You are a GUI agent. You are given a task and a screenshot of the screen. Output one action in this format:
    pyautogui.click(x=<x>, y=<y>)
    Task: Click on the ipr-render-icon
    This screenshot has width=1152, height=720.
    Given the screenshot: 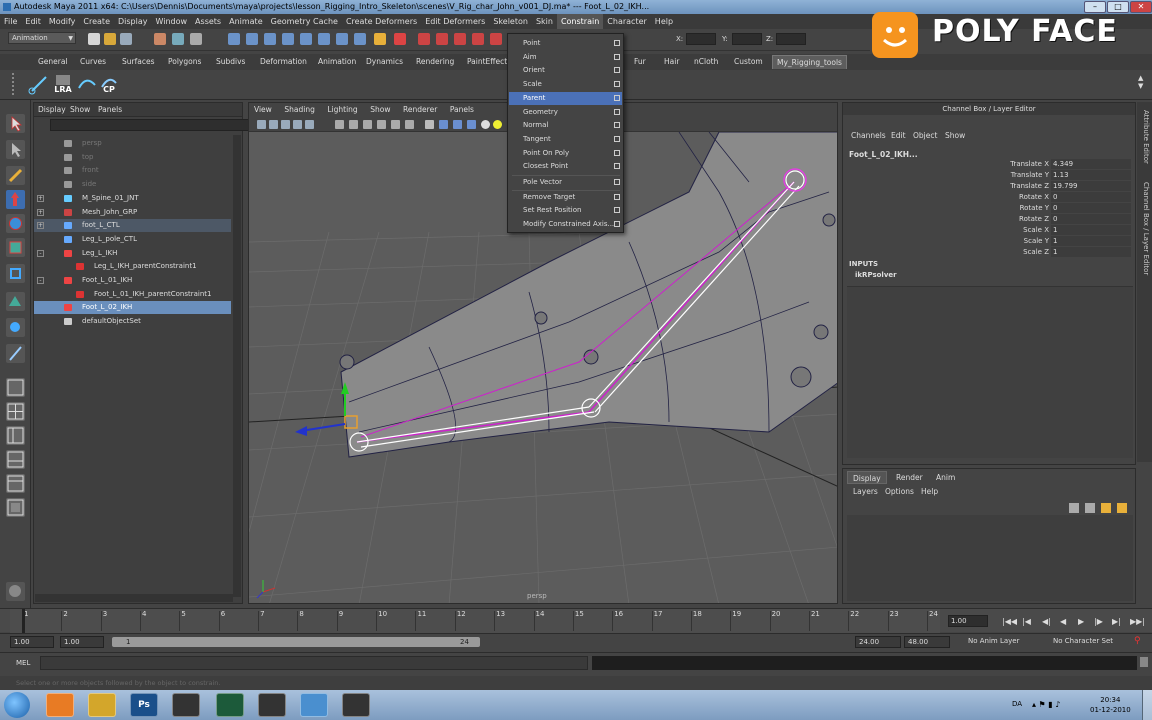 What is the action you would take?
    pyautogui.click(x=424, y=39)
    